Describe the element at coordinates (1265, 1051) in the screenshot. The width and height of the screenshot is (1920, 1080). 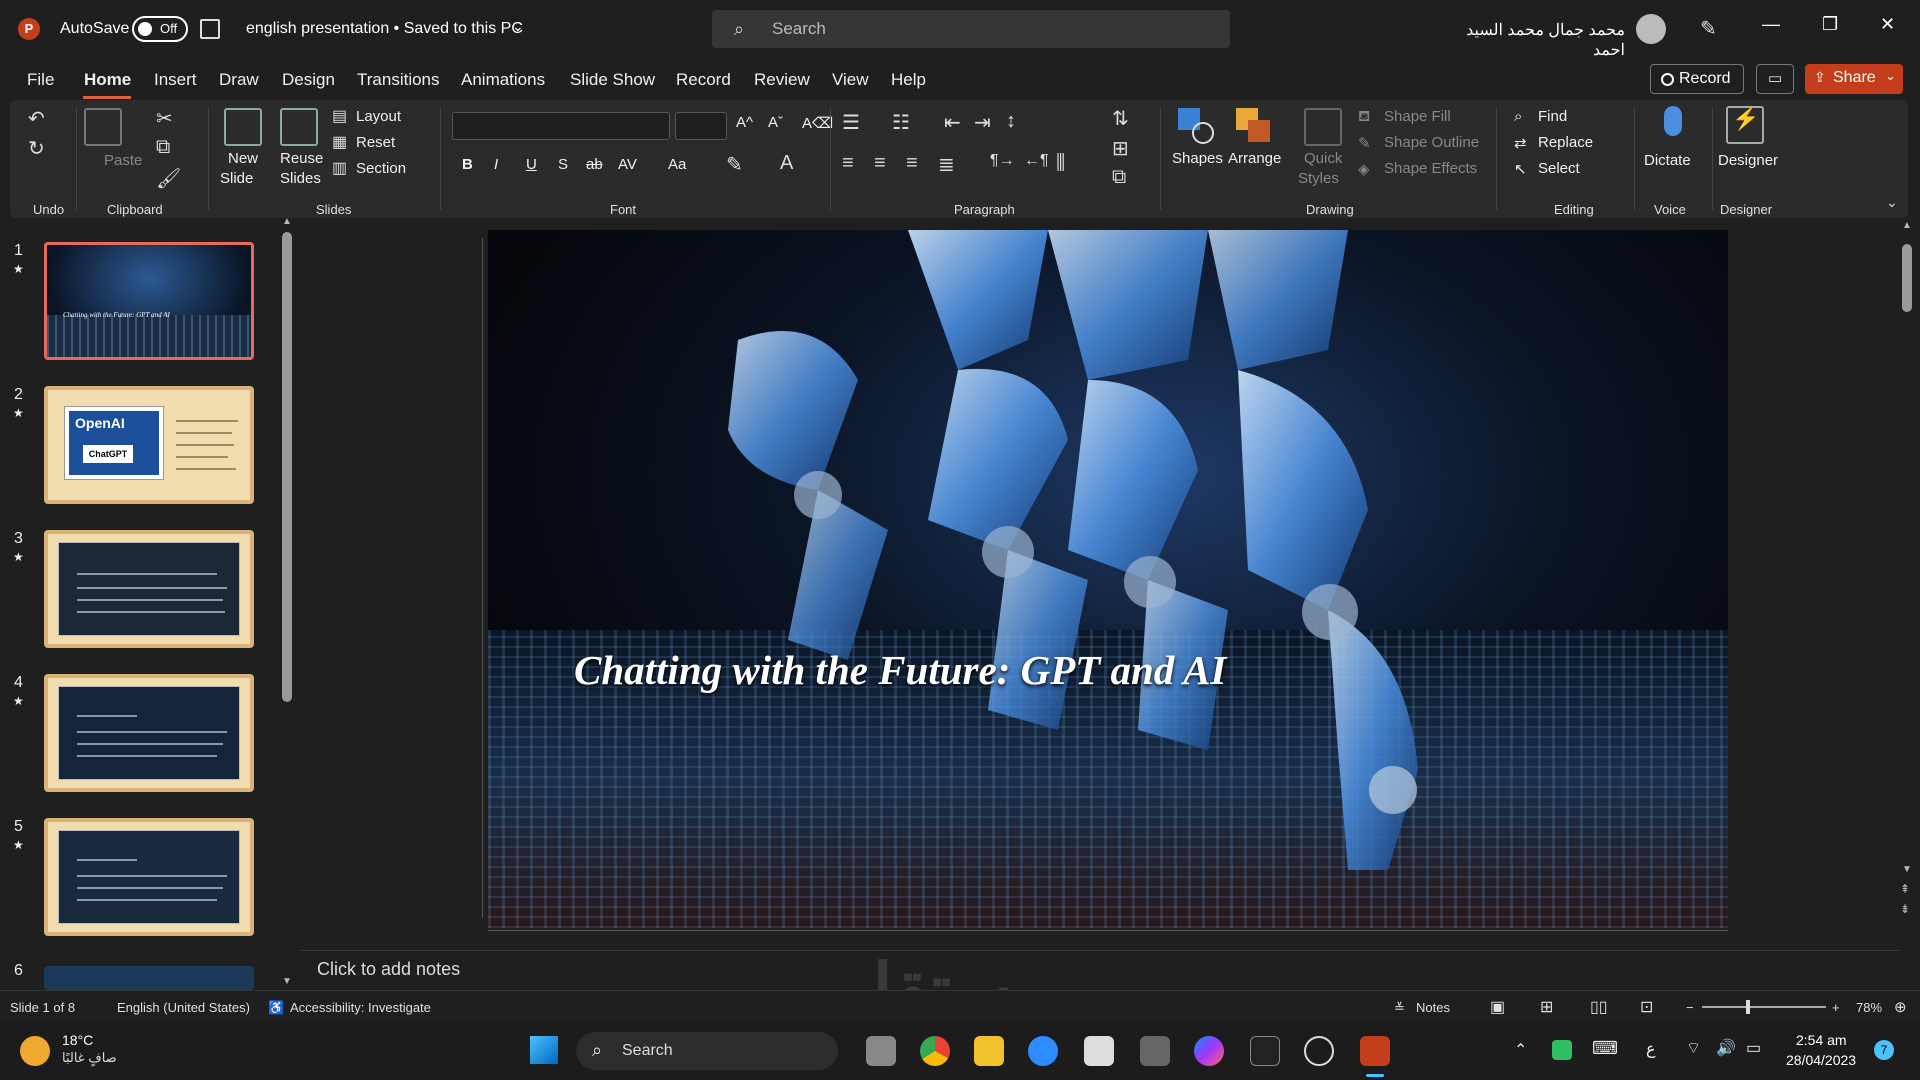
I see `epic-games-icon` at that location.